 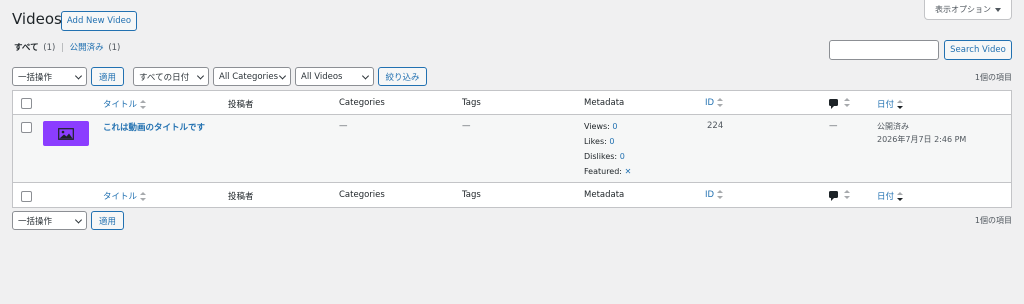 I want to click on meta-dislikes-label: Dislikes:, so click(x=601, y=156).